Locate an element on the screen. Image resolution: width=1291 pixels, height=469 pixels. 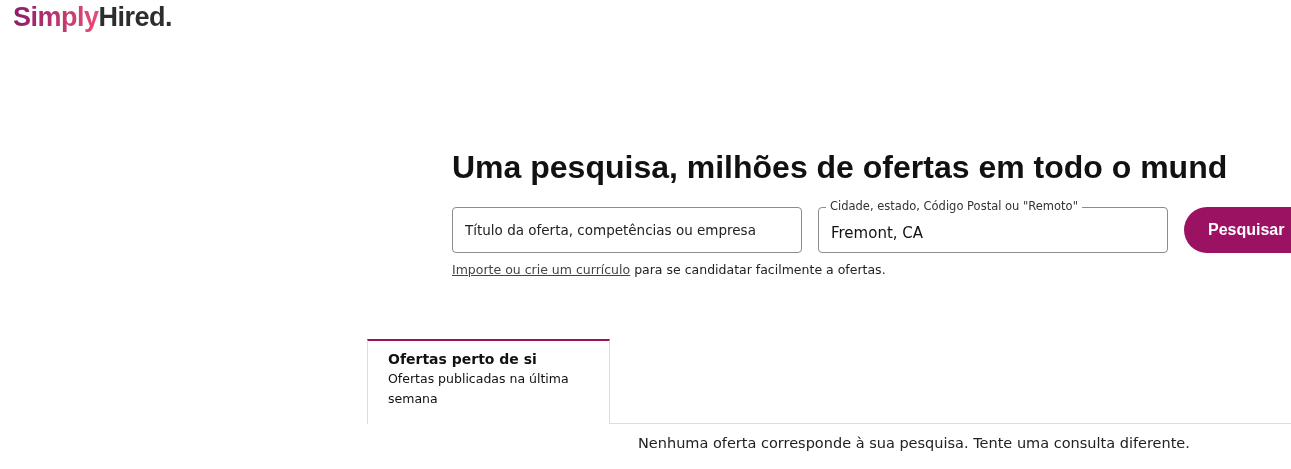
tab-subtitle: Ofertas publicadas na última semana is located at coordinates (479, 389).